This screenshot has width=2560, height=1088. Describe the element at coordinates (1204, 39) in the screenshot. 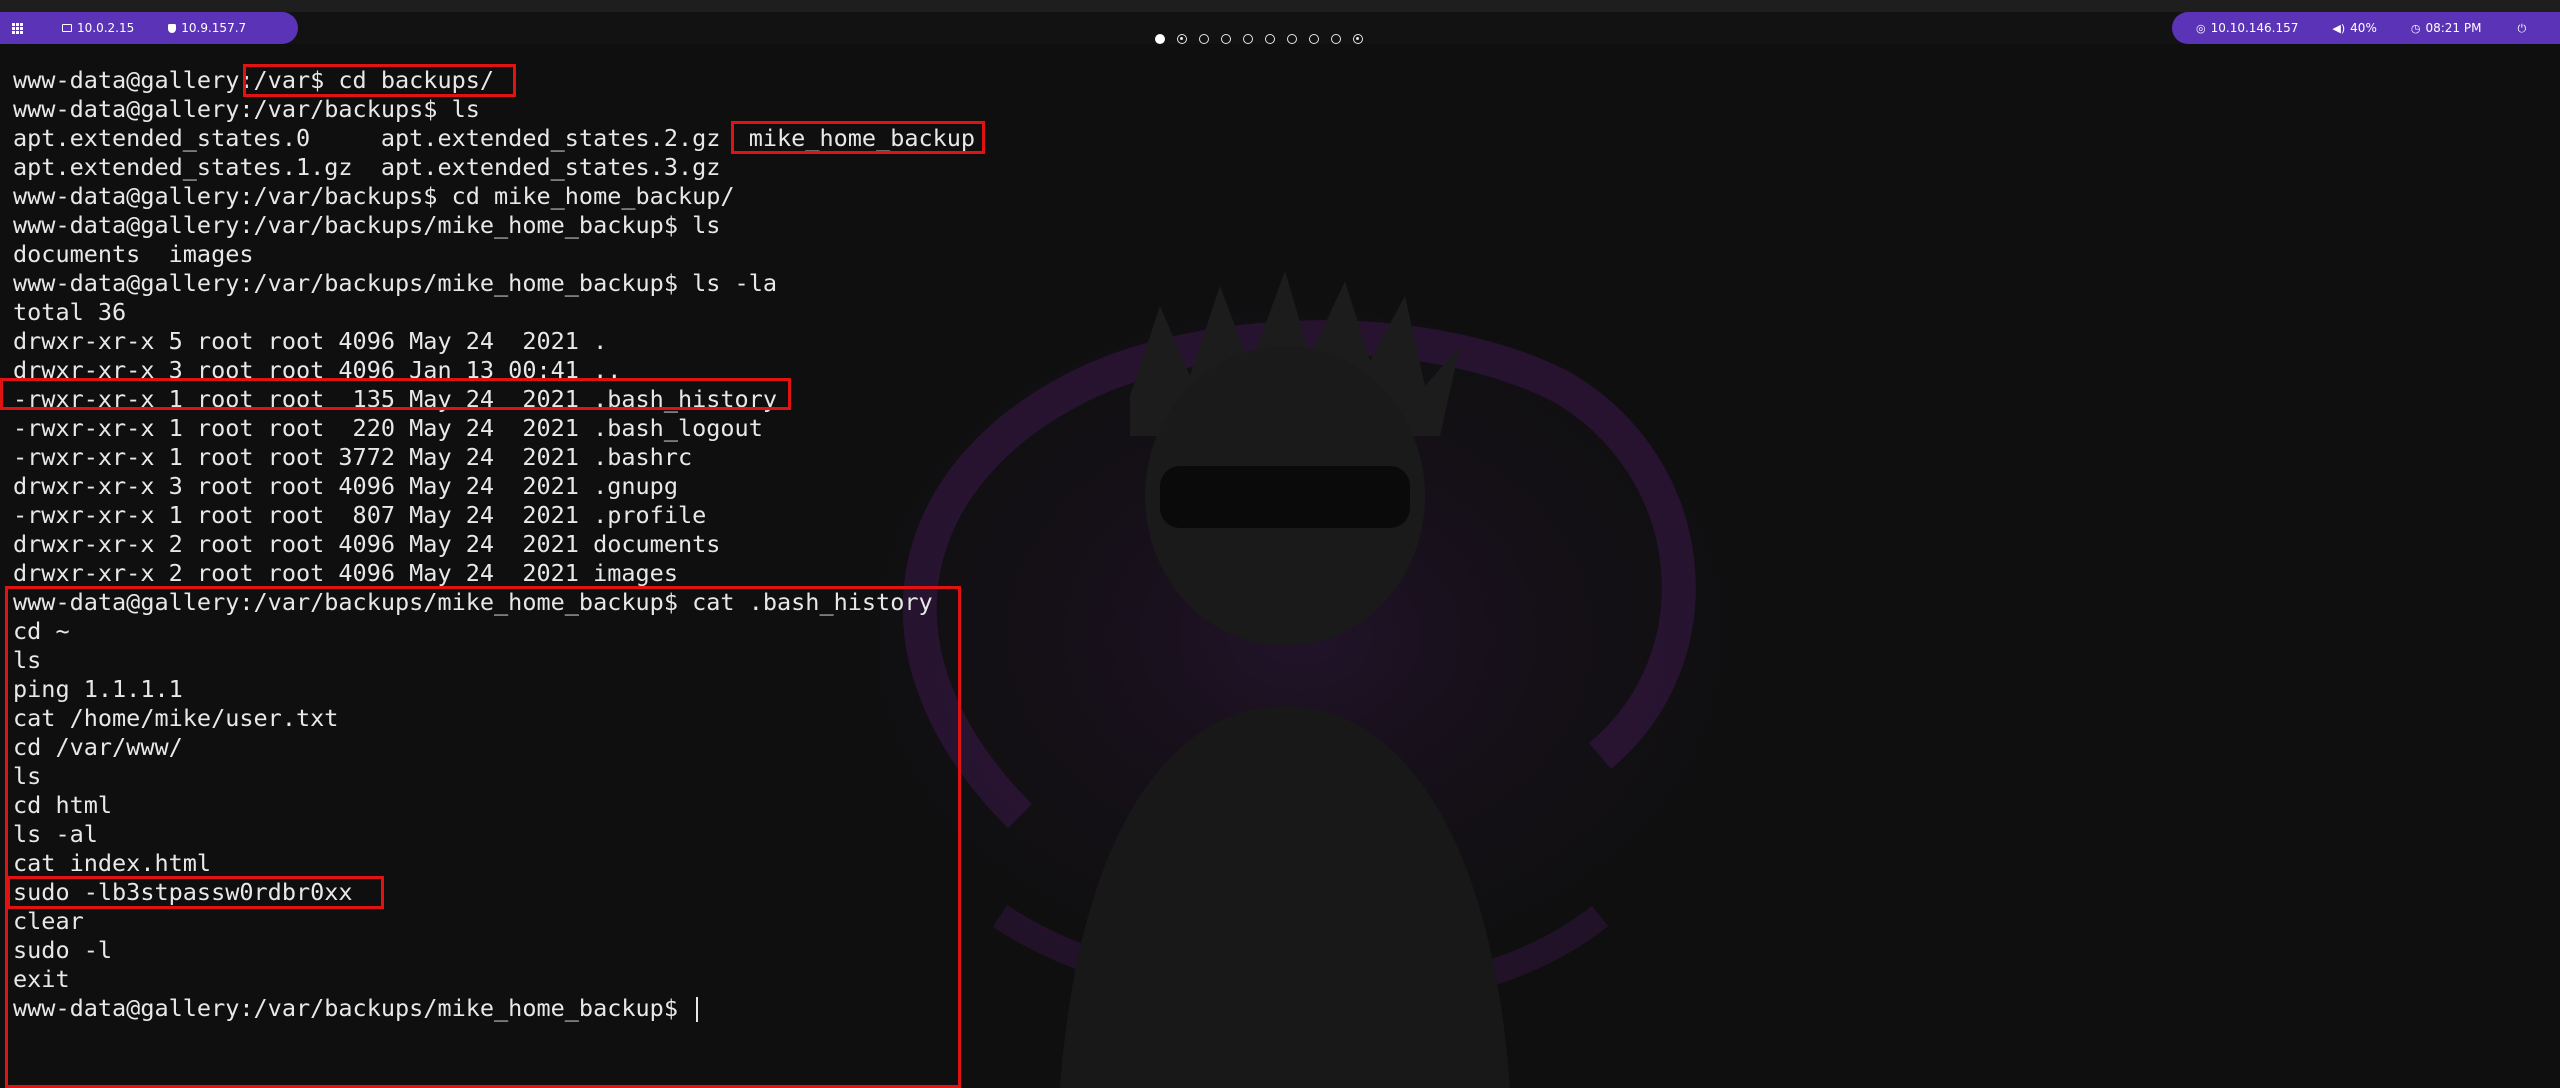

I see `workspace-3-indicator` at that location.